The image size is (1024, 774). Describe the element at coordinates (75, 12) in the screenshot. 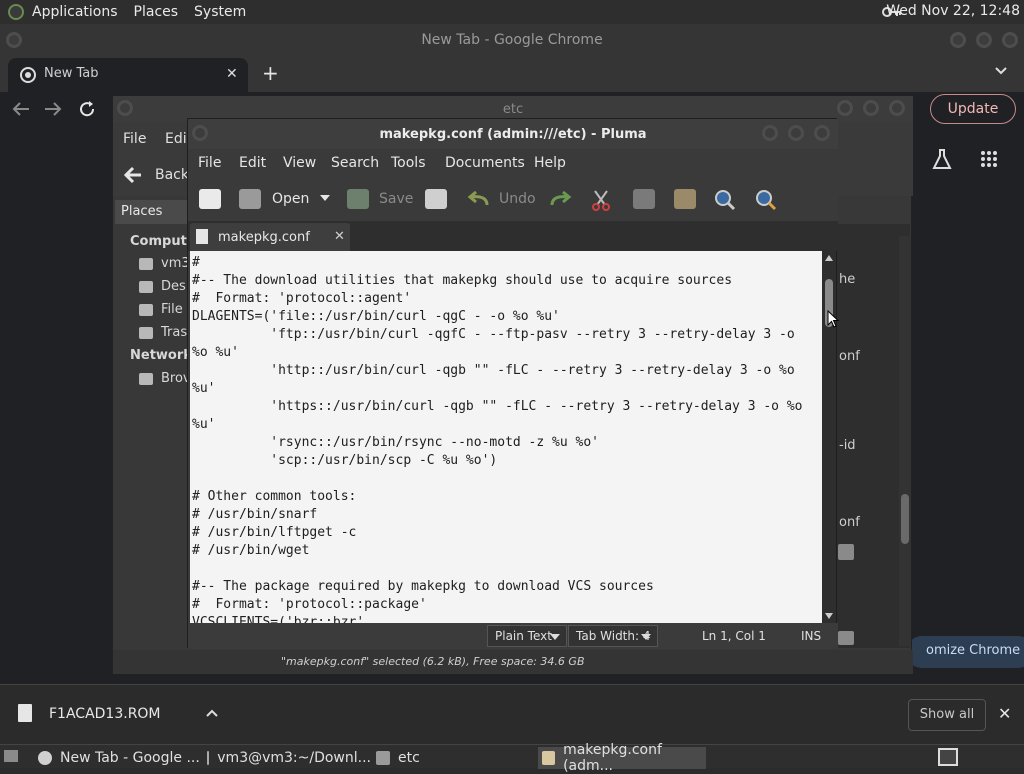

I see `applications-menu: Applications` at that location.